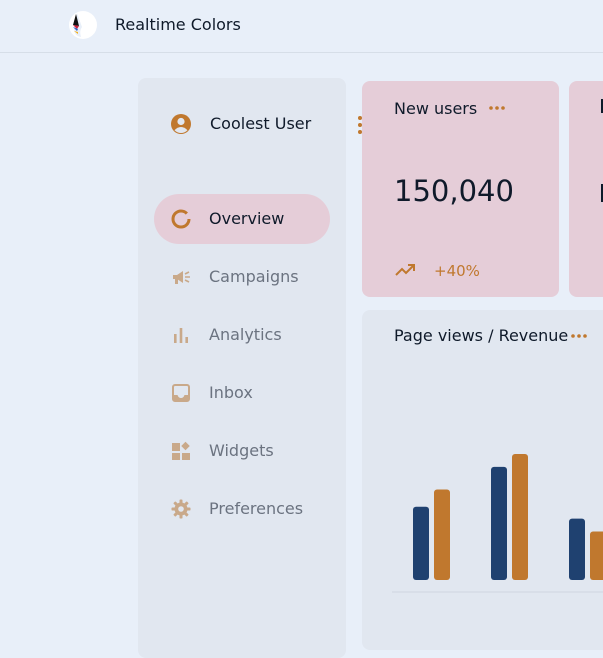 This screenshot has height=658, width=603. What do you see at coordinates (181, 509) in the screenshot?
I see `gear-icon` at bounding box center [181, 509].